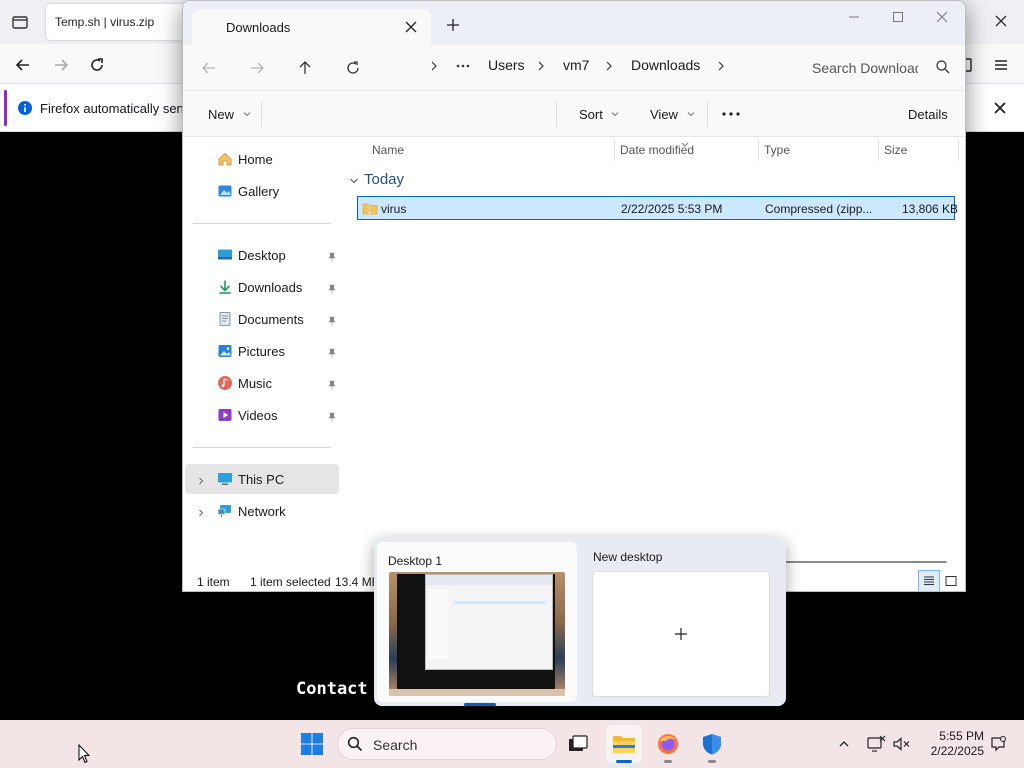 The height and width of the screenshot is (768, 1024). What do you see at coordinates (930, 209) in the screenshot?
I see `file-size: 13,806 KB` at bounding box center [930, 209].